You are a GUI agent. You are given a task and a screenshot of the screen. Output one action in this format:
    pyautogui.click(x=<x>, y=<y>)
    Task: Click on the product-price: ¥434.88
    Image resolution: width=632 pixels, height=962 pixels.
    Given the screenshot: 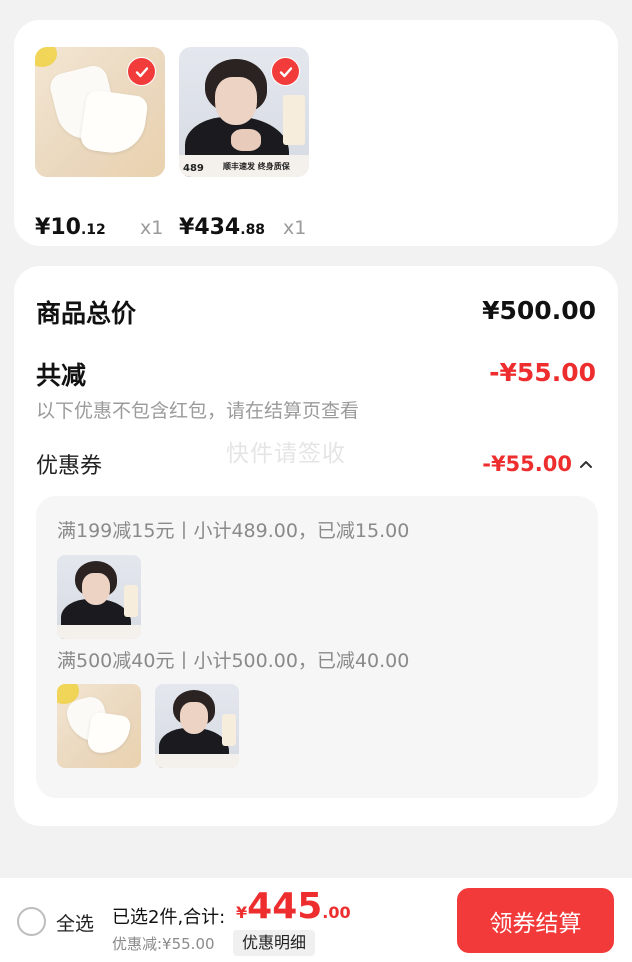 What is the action you would take?
    pyautogui.click(x=222, y=227)
    